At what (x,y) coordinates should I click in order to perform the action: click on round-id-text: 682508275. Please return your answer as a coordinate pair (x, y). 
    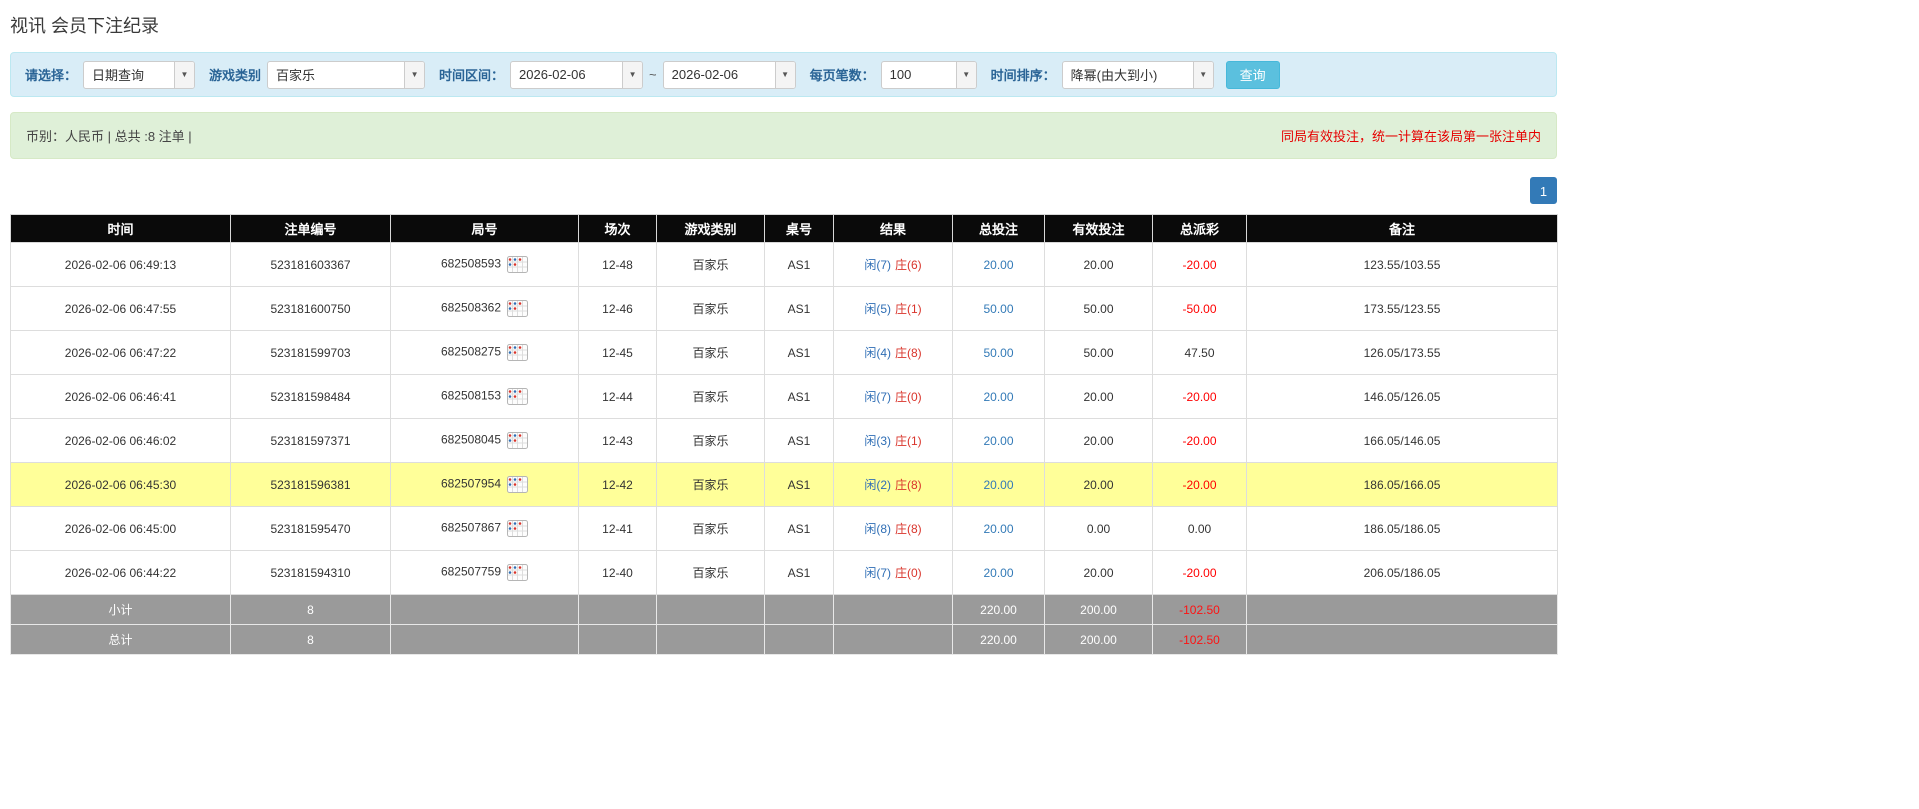
    Looking at the image, I should click on (471, 351).